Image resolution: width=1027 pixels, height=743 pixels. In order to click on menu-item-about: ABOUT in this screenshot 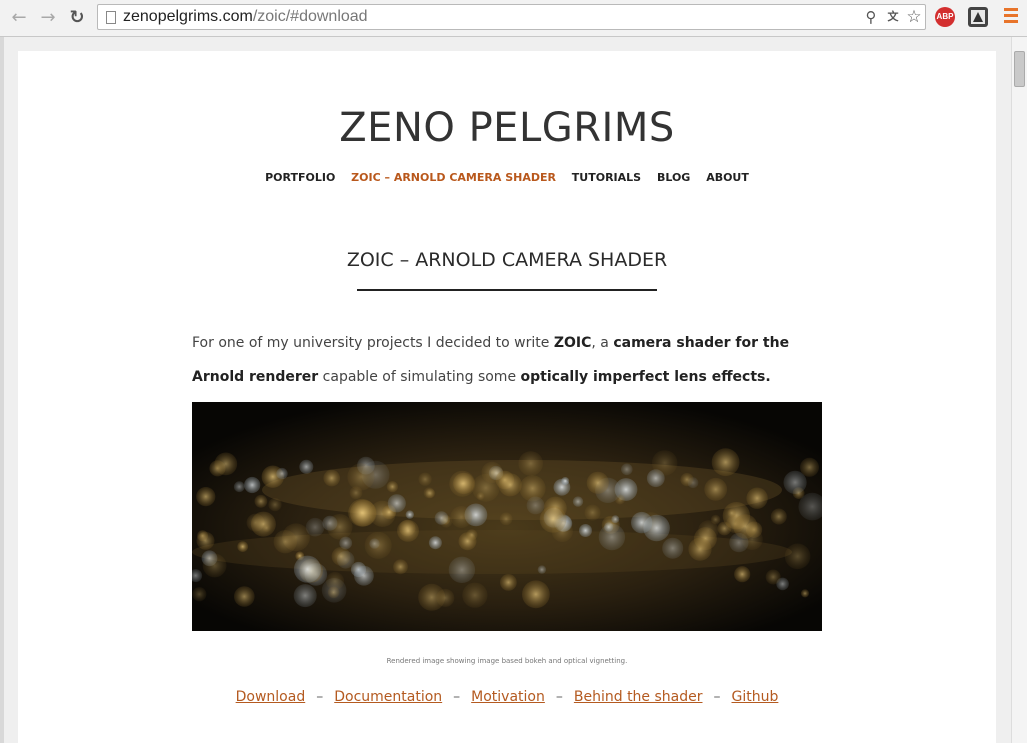, I will do `click(727, 177)`.